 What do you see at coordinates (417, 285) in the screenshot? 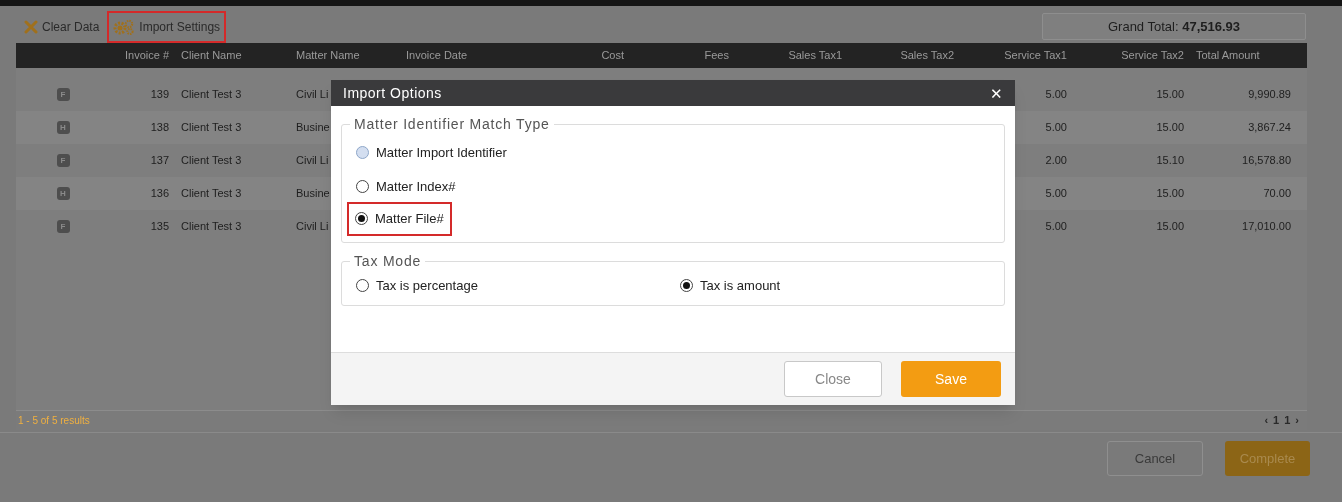
I see `radio-option: Tax is percentage` at bounding box center [417, 285].